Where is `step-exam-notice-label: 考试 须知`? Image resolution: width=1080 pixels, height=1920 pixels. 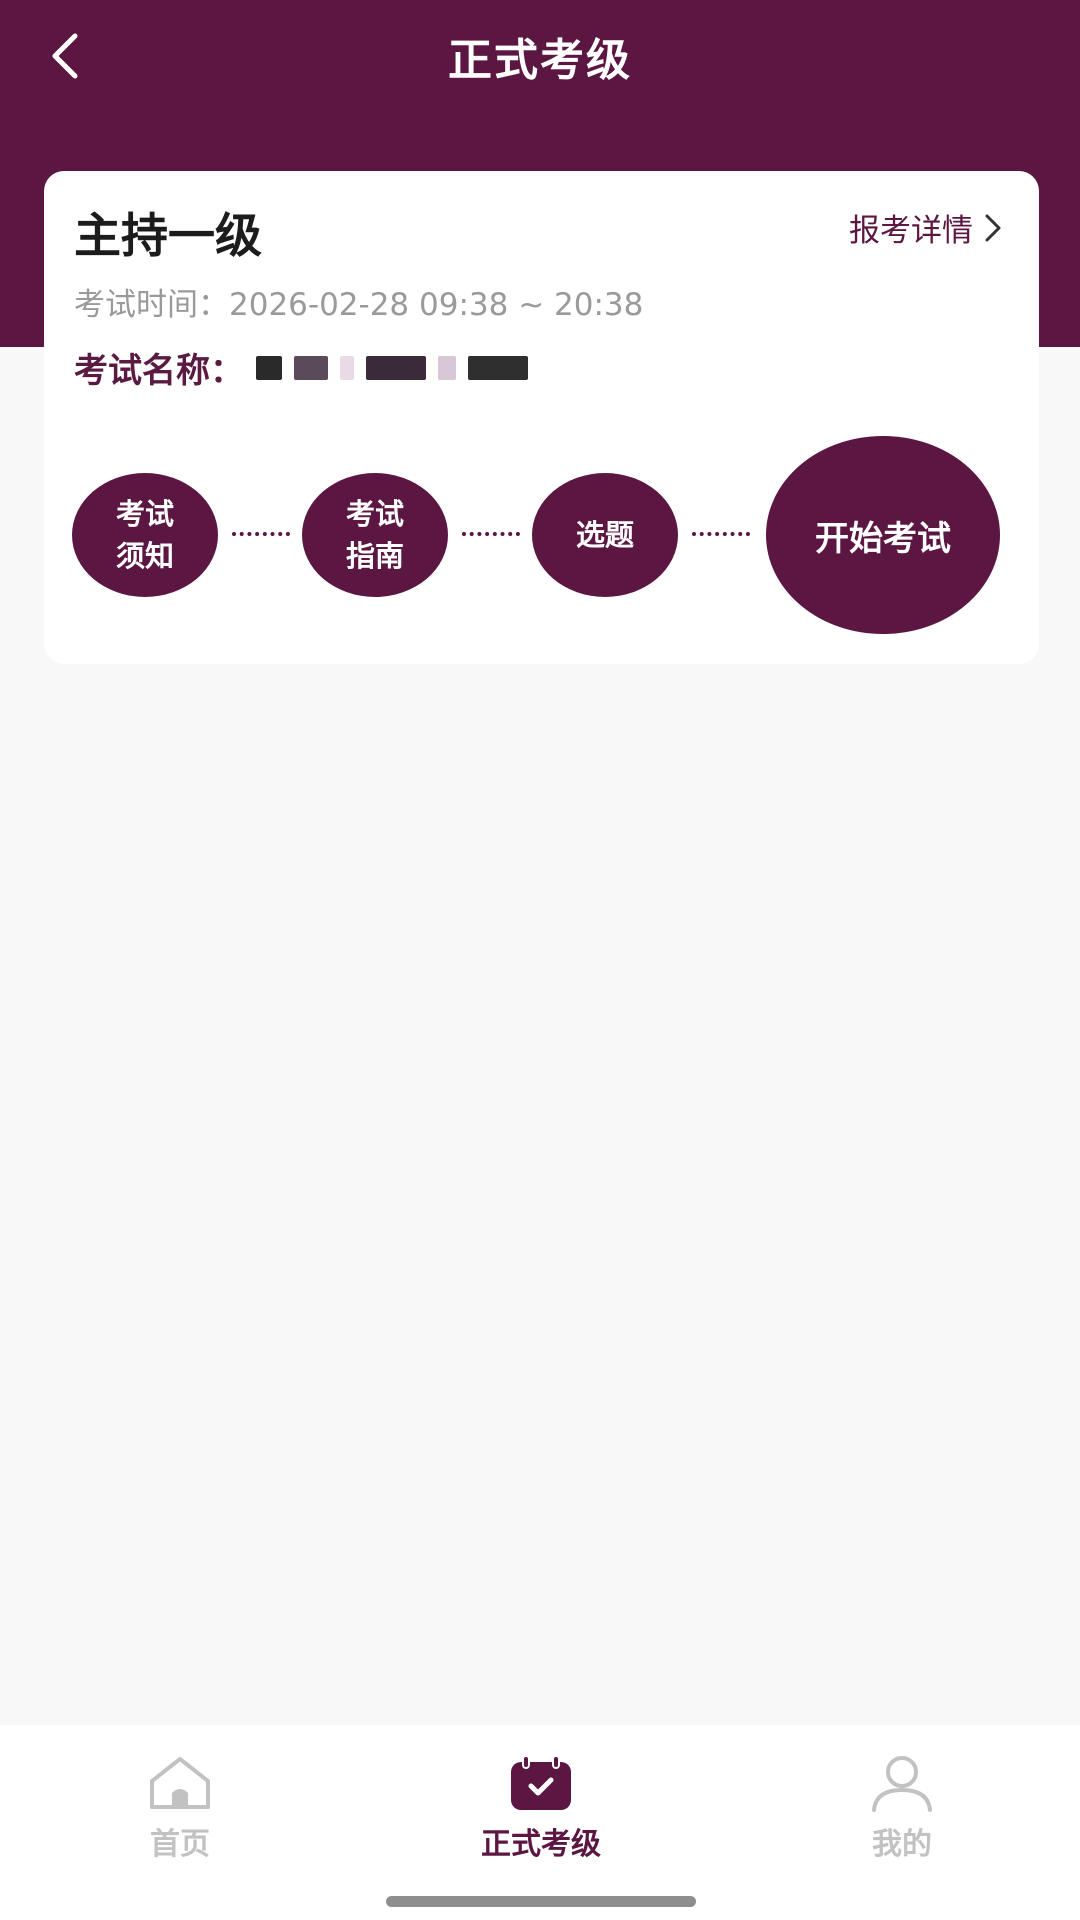 step-exam-notice-label: 考试 须知 is located at coordinates (144, 535).